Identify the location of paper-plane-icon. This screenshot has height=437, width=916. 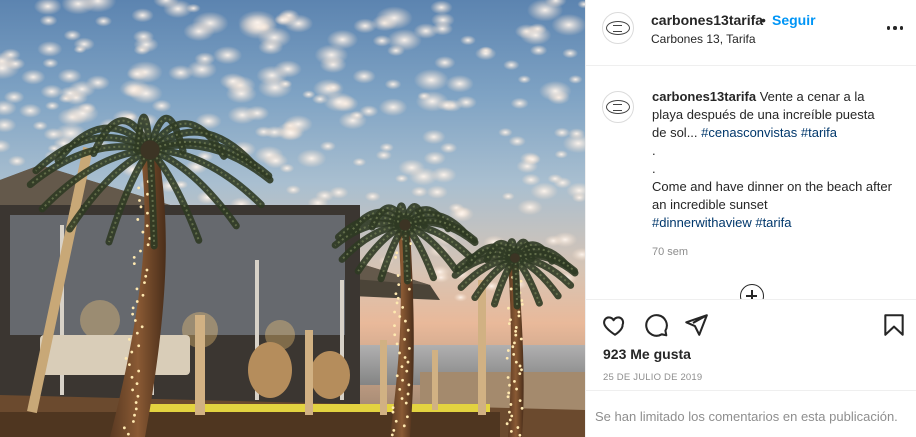
(696, 325).